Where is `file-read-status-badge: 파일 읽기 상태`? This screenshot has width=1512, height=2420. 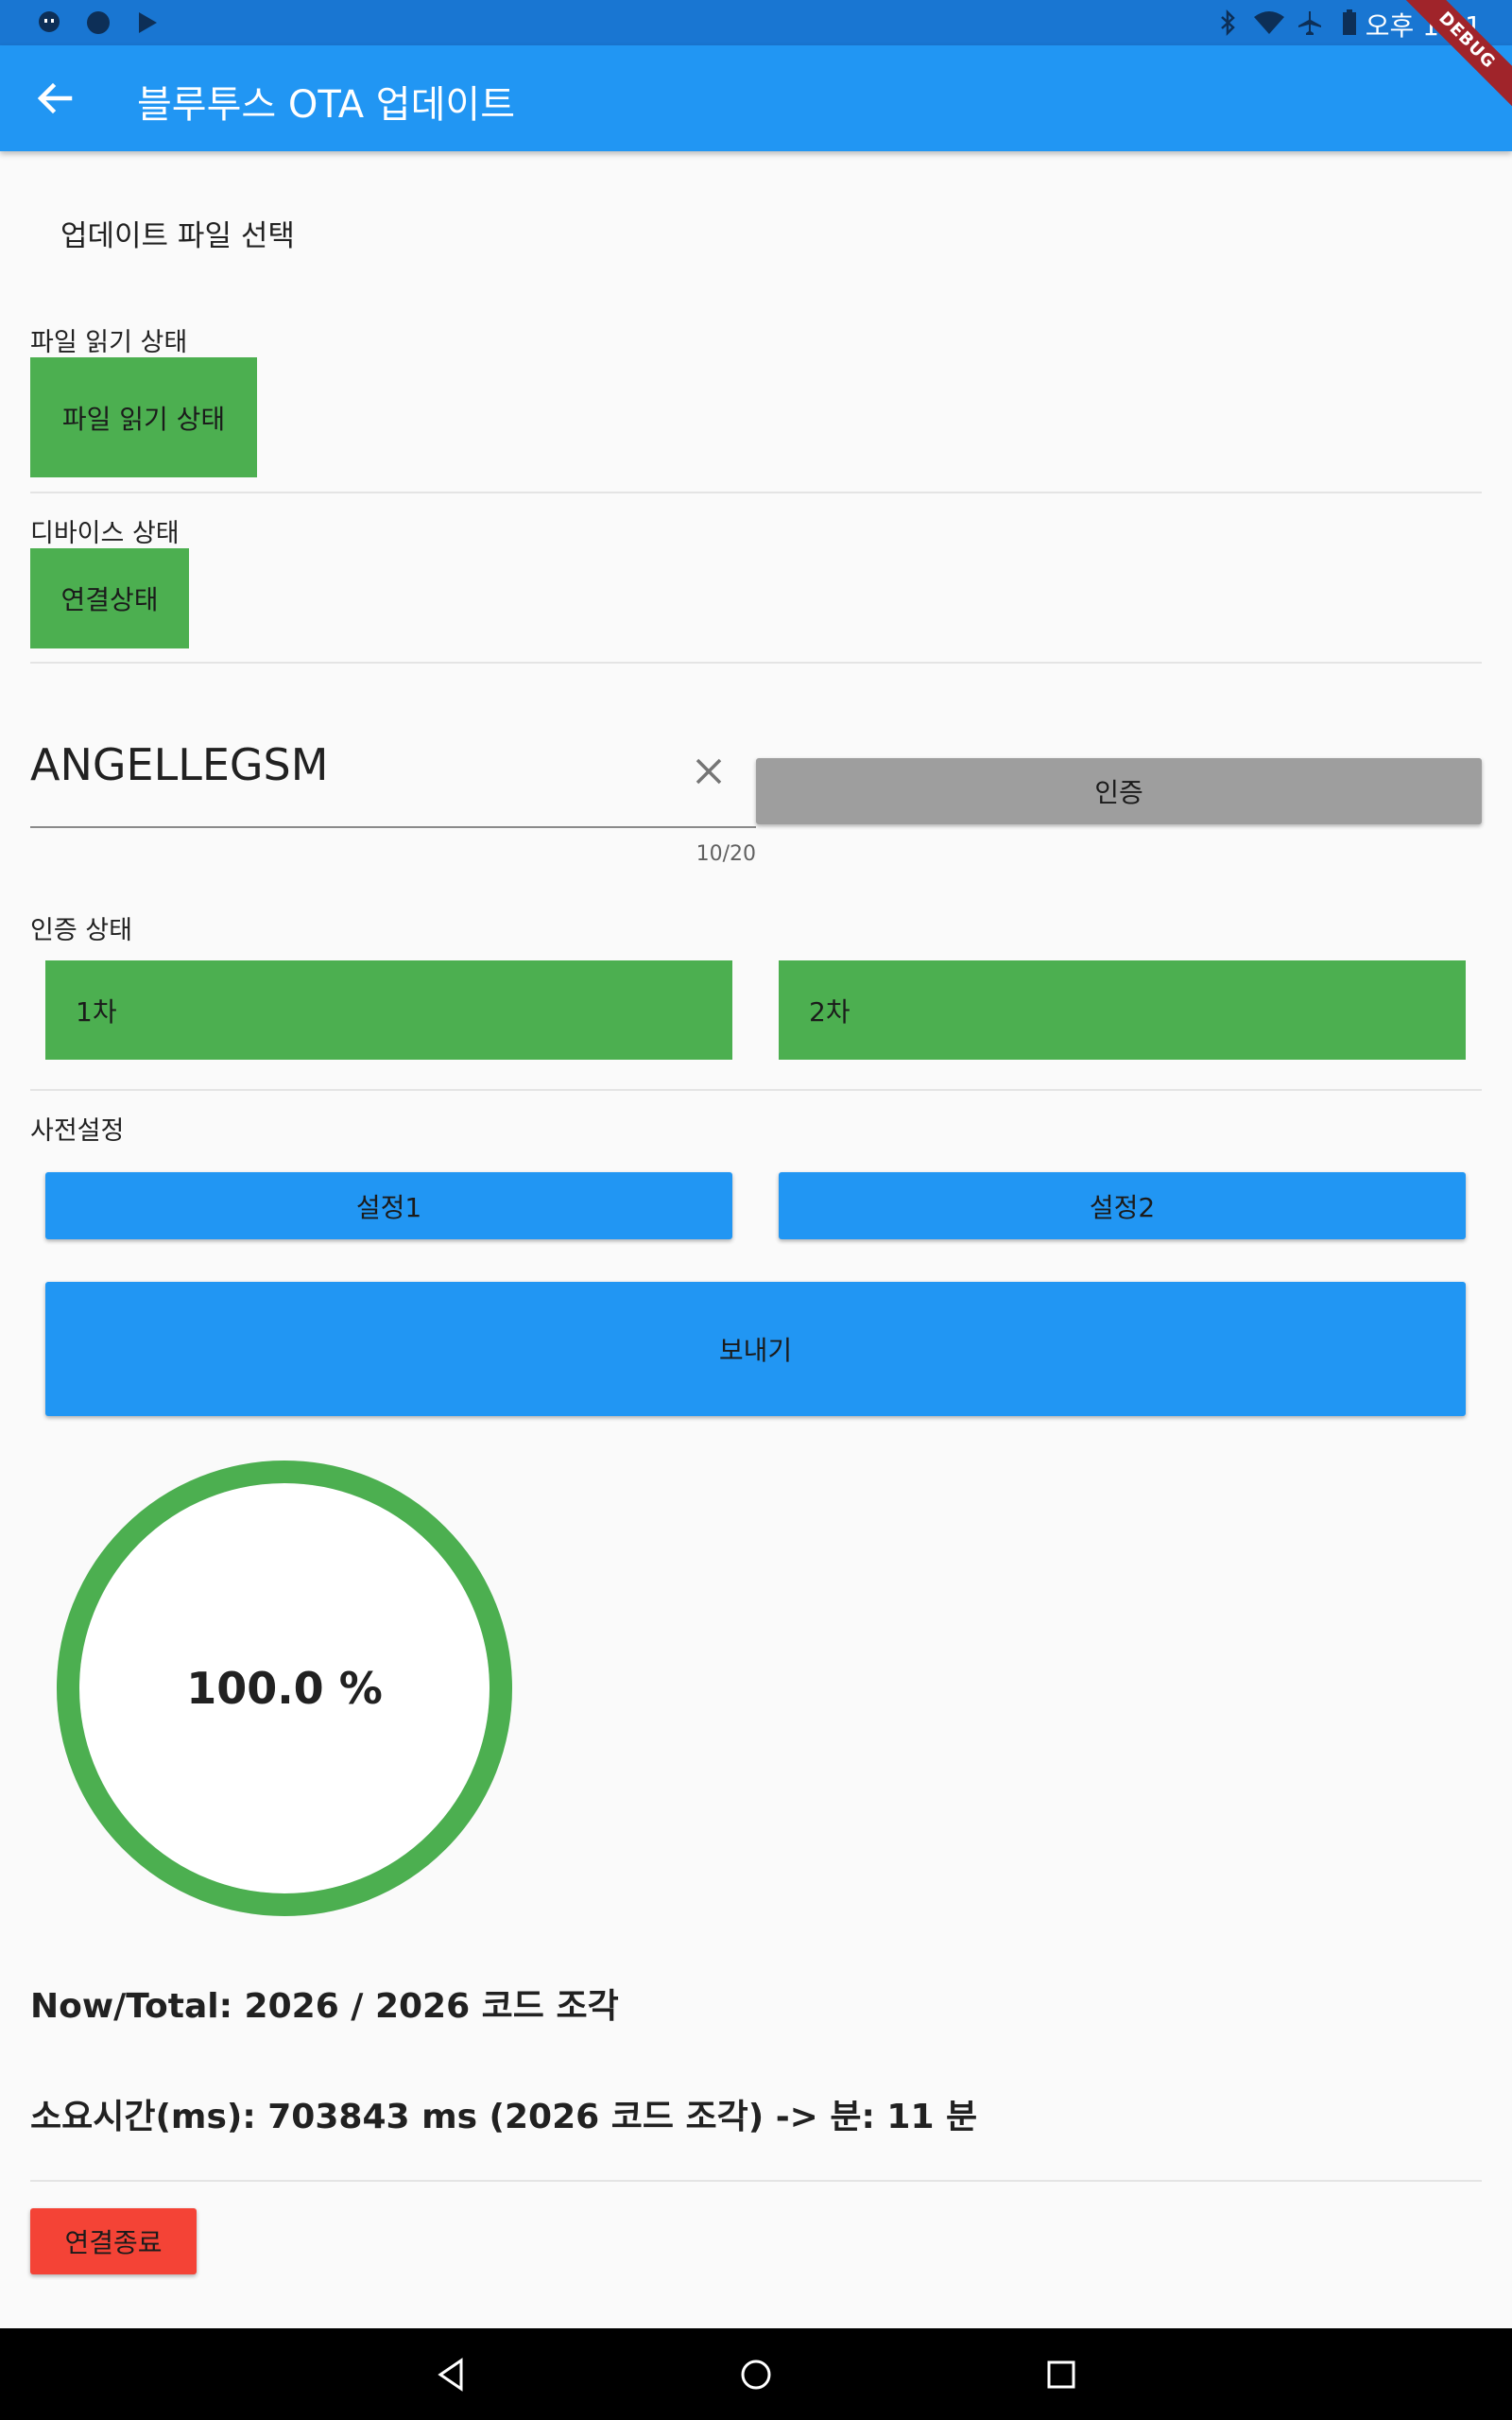
file-read-status-badge: 파일 읽기 상태 is located at coordinates (143, 417).